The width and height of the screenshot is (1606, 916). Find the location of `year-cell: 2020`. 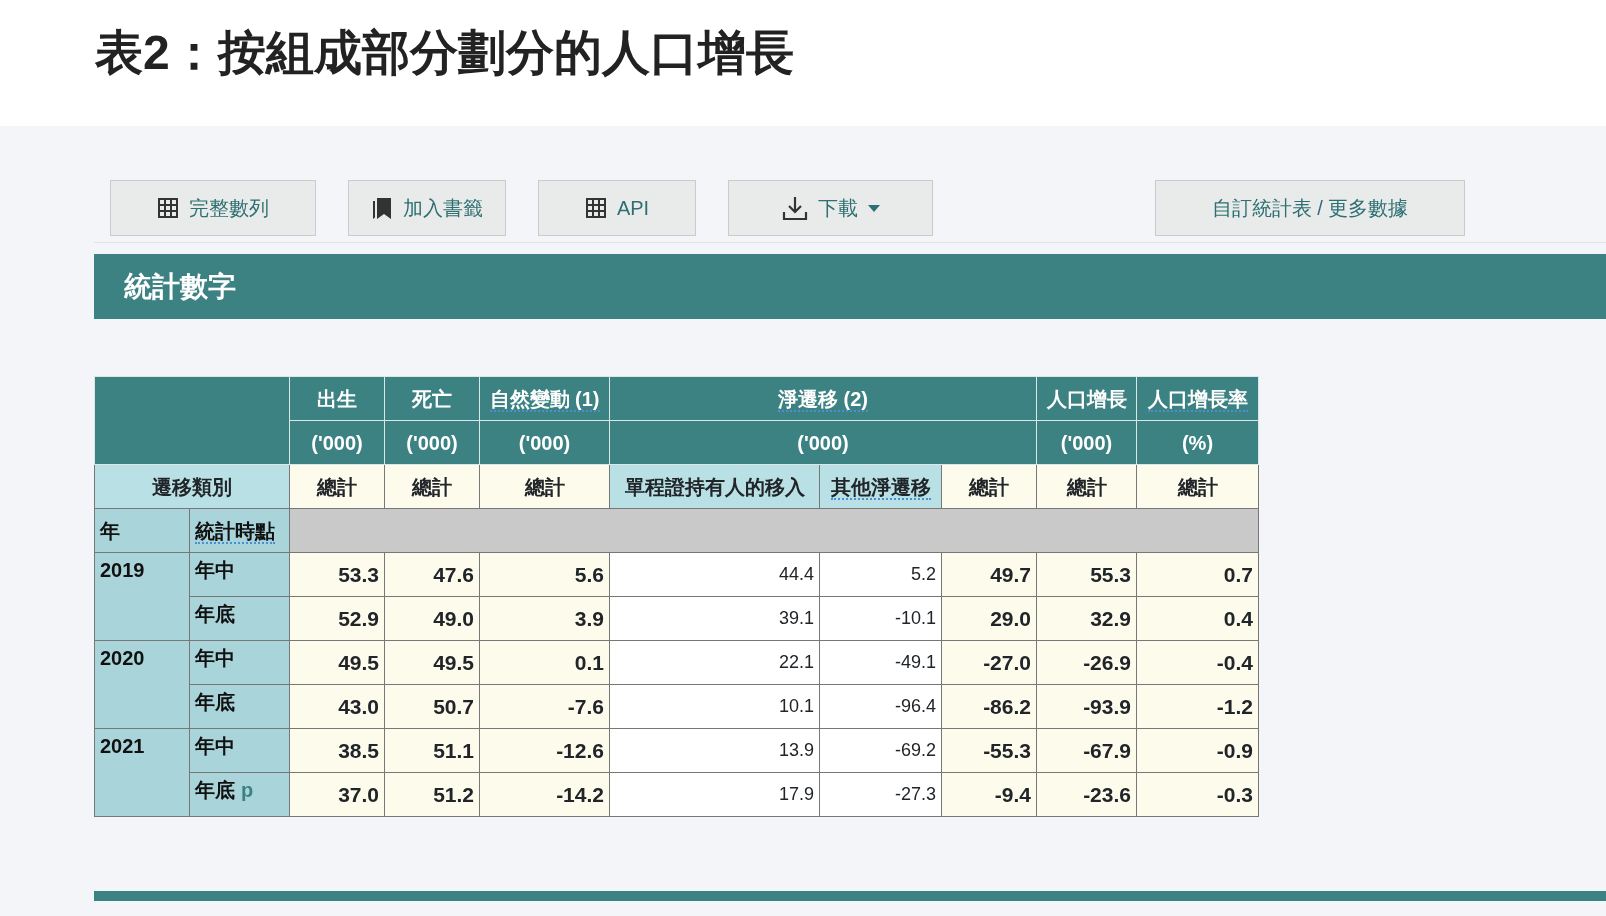

year-cell: 2020 is located at coordinates (142, 684).